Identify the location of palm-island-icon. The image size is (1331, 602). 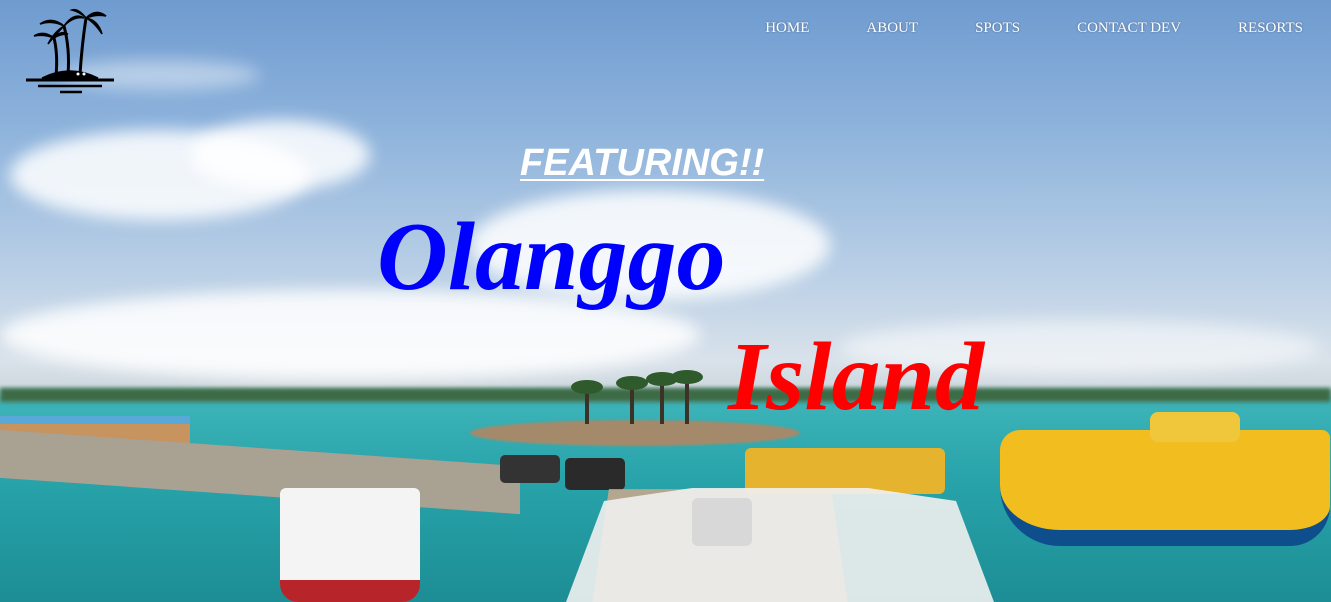
(70, 50).